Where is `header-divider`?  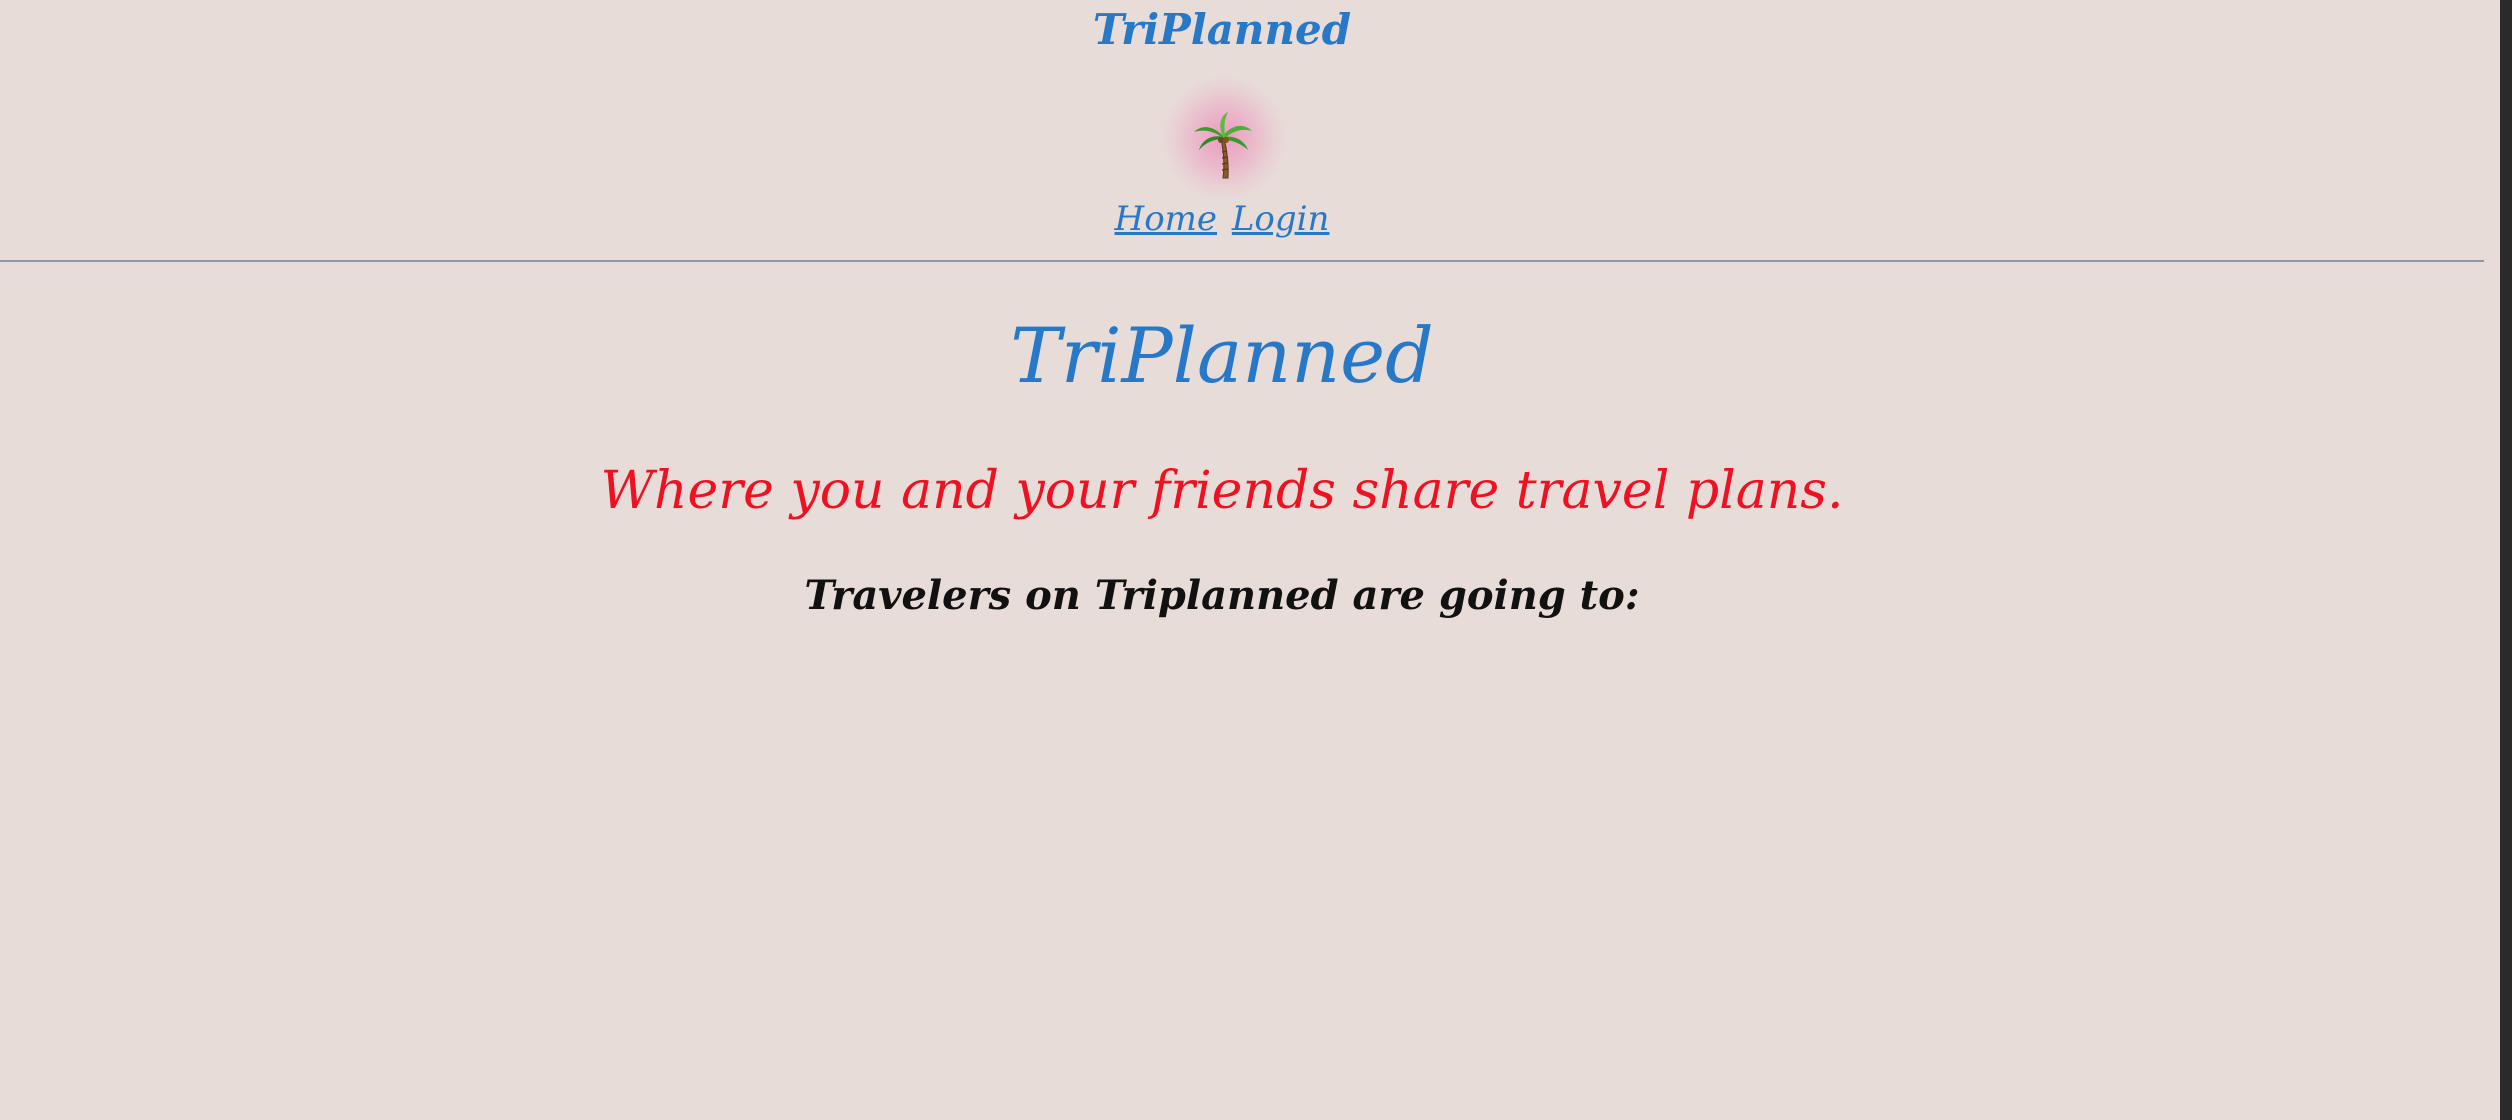
header-divider is located at coordinates (1242, 261).